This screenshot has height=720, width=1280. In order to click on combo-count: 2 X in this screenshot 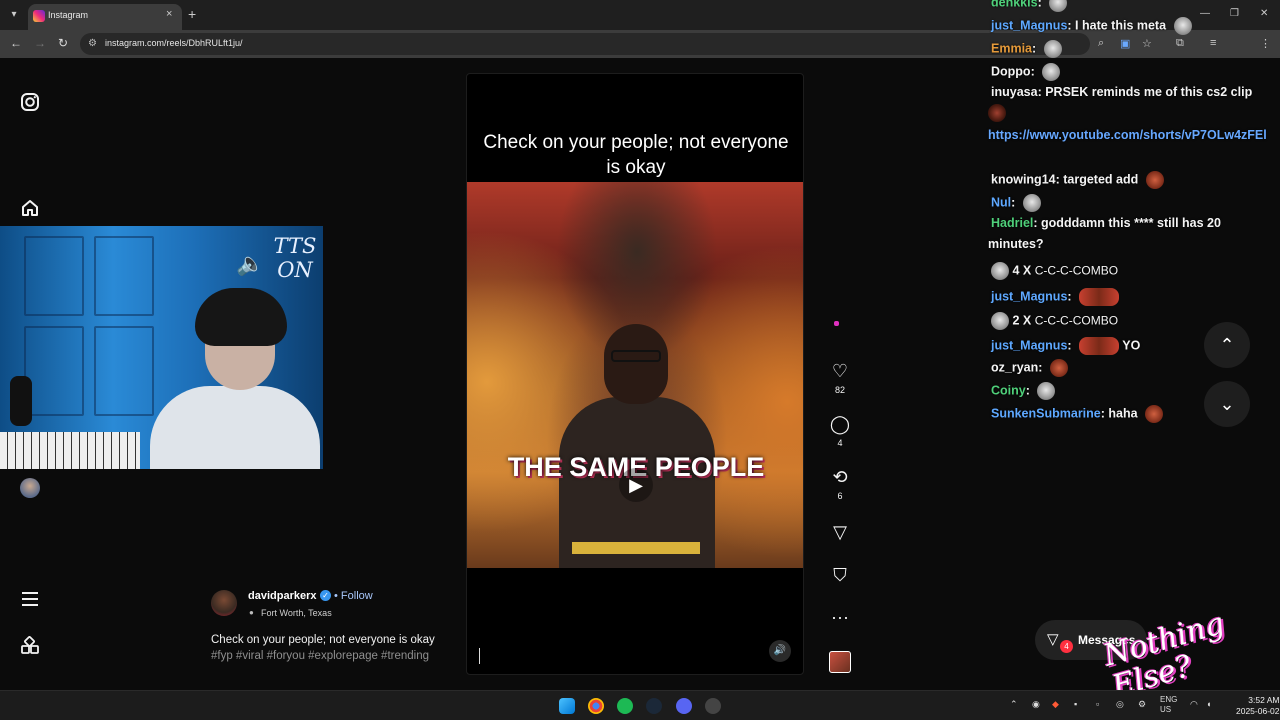, I will do `click(1022, 320)`.